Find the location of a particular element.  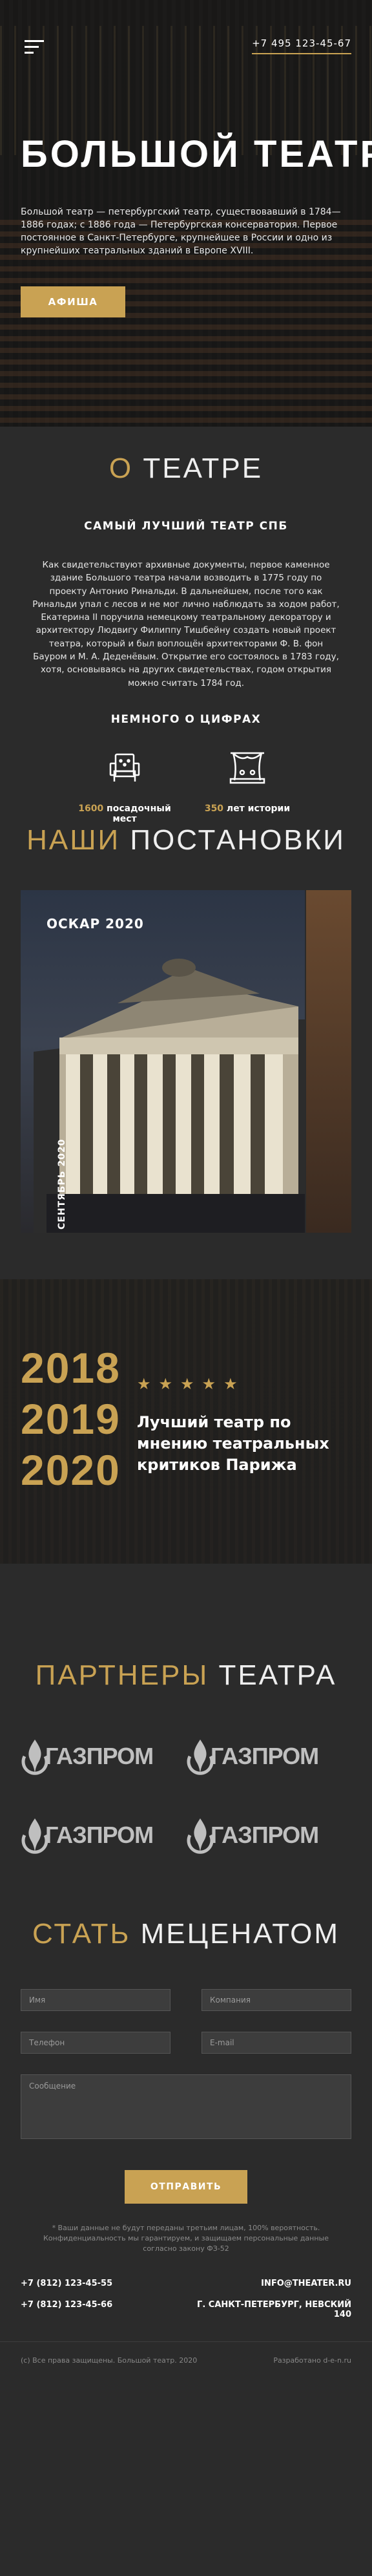

partners-title: ПАРТНЕРЫ ТЕАТРА is located at coordinates (186, 1675).